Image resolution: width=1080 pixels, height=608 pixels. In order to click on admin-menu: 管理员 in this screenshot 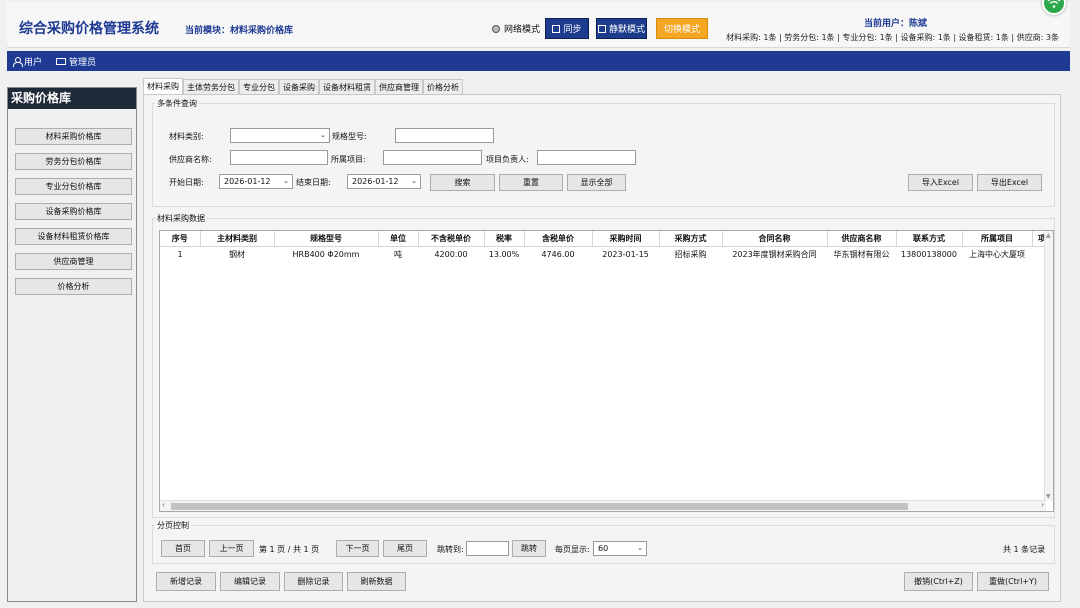, I will do `click(76, 61)`.